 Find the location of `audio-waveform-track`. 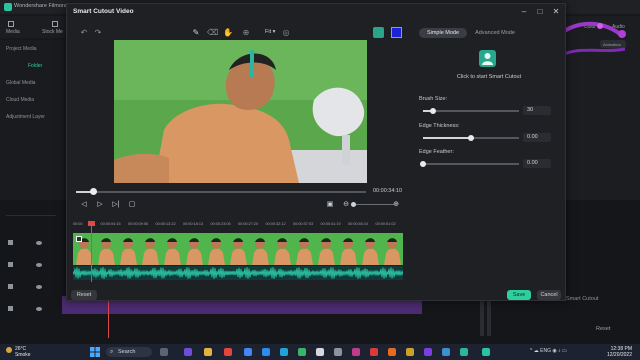

audio-waveform-track is located at coordinates (238, 273).